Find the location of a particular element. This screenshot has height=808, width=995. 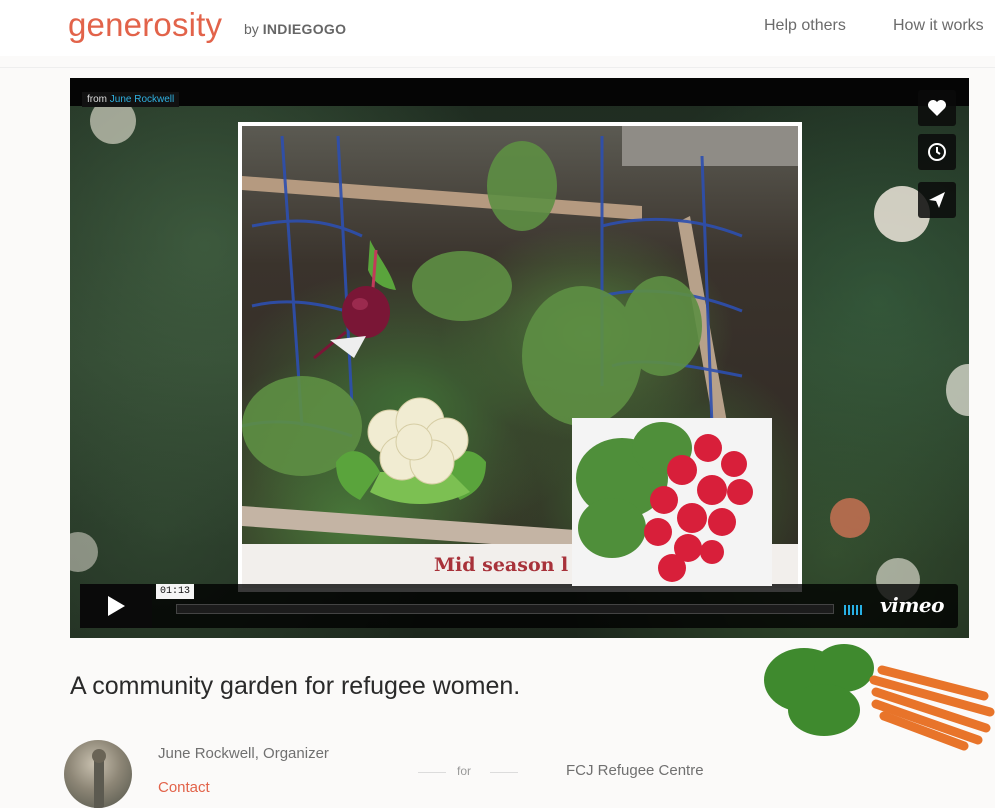

progress-bar is located at coordinates (505, 609).